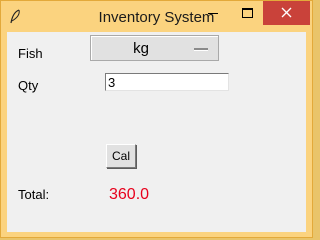 The image size is (320, 240). What do you see at coordinates (154, 48) in the screenshot?
I see `unit-dropdown: kg` at bounding box center [154, 48].